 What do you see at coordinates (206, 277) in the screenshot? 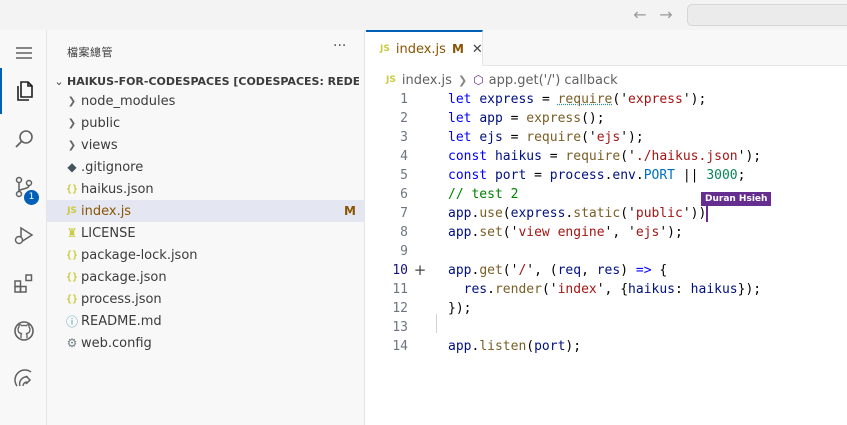
I see `tree-item-package-json: {} package.json` at bounding box center [206, 277].